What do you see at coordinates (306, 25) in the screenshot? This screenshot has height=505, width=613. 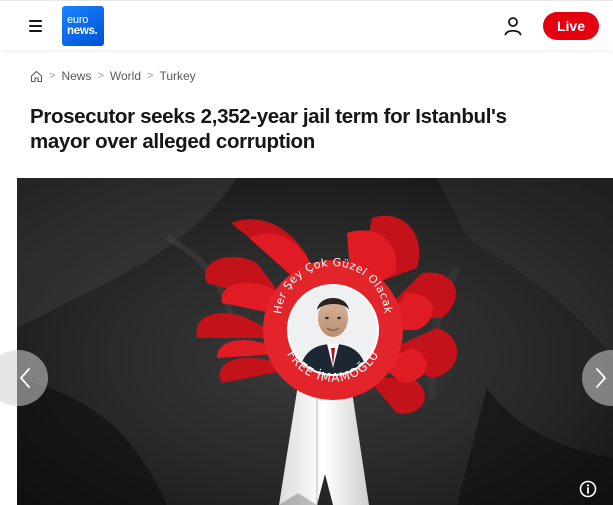 I see `site-header: euro news. Live` at bounding box center [306, 25].